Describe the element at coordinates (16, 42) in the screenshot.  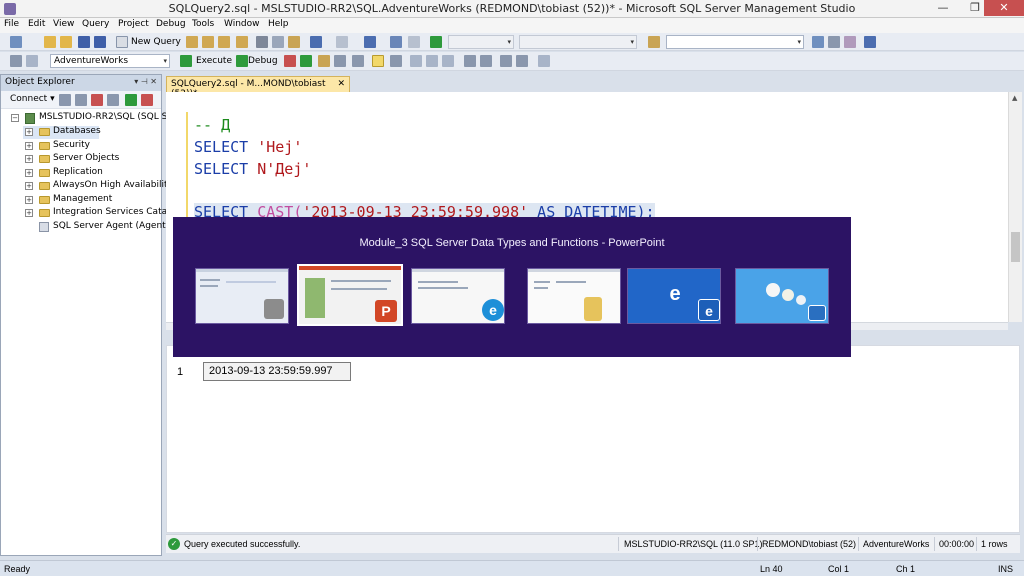
I see `new-project-icon` at that location.